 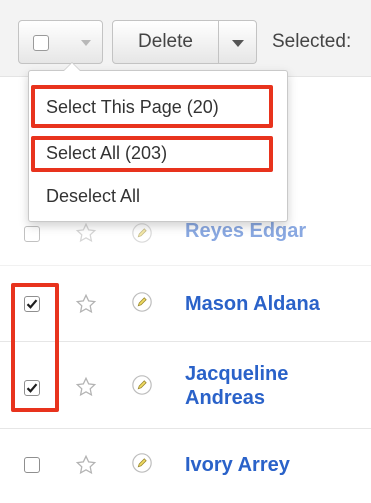 I want to click on record-name-link: Reyes Edgar, so click(x=245, y=231).